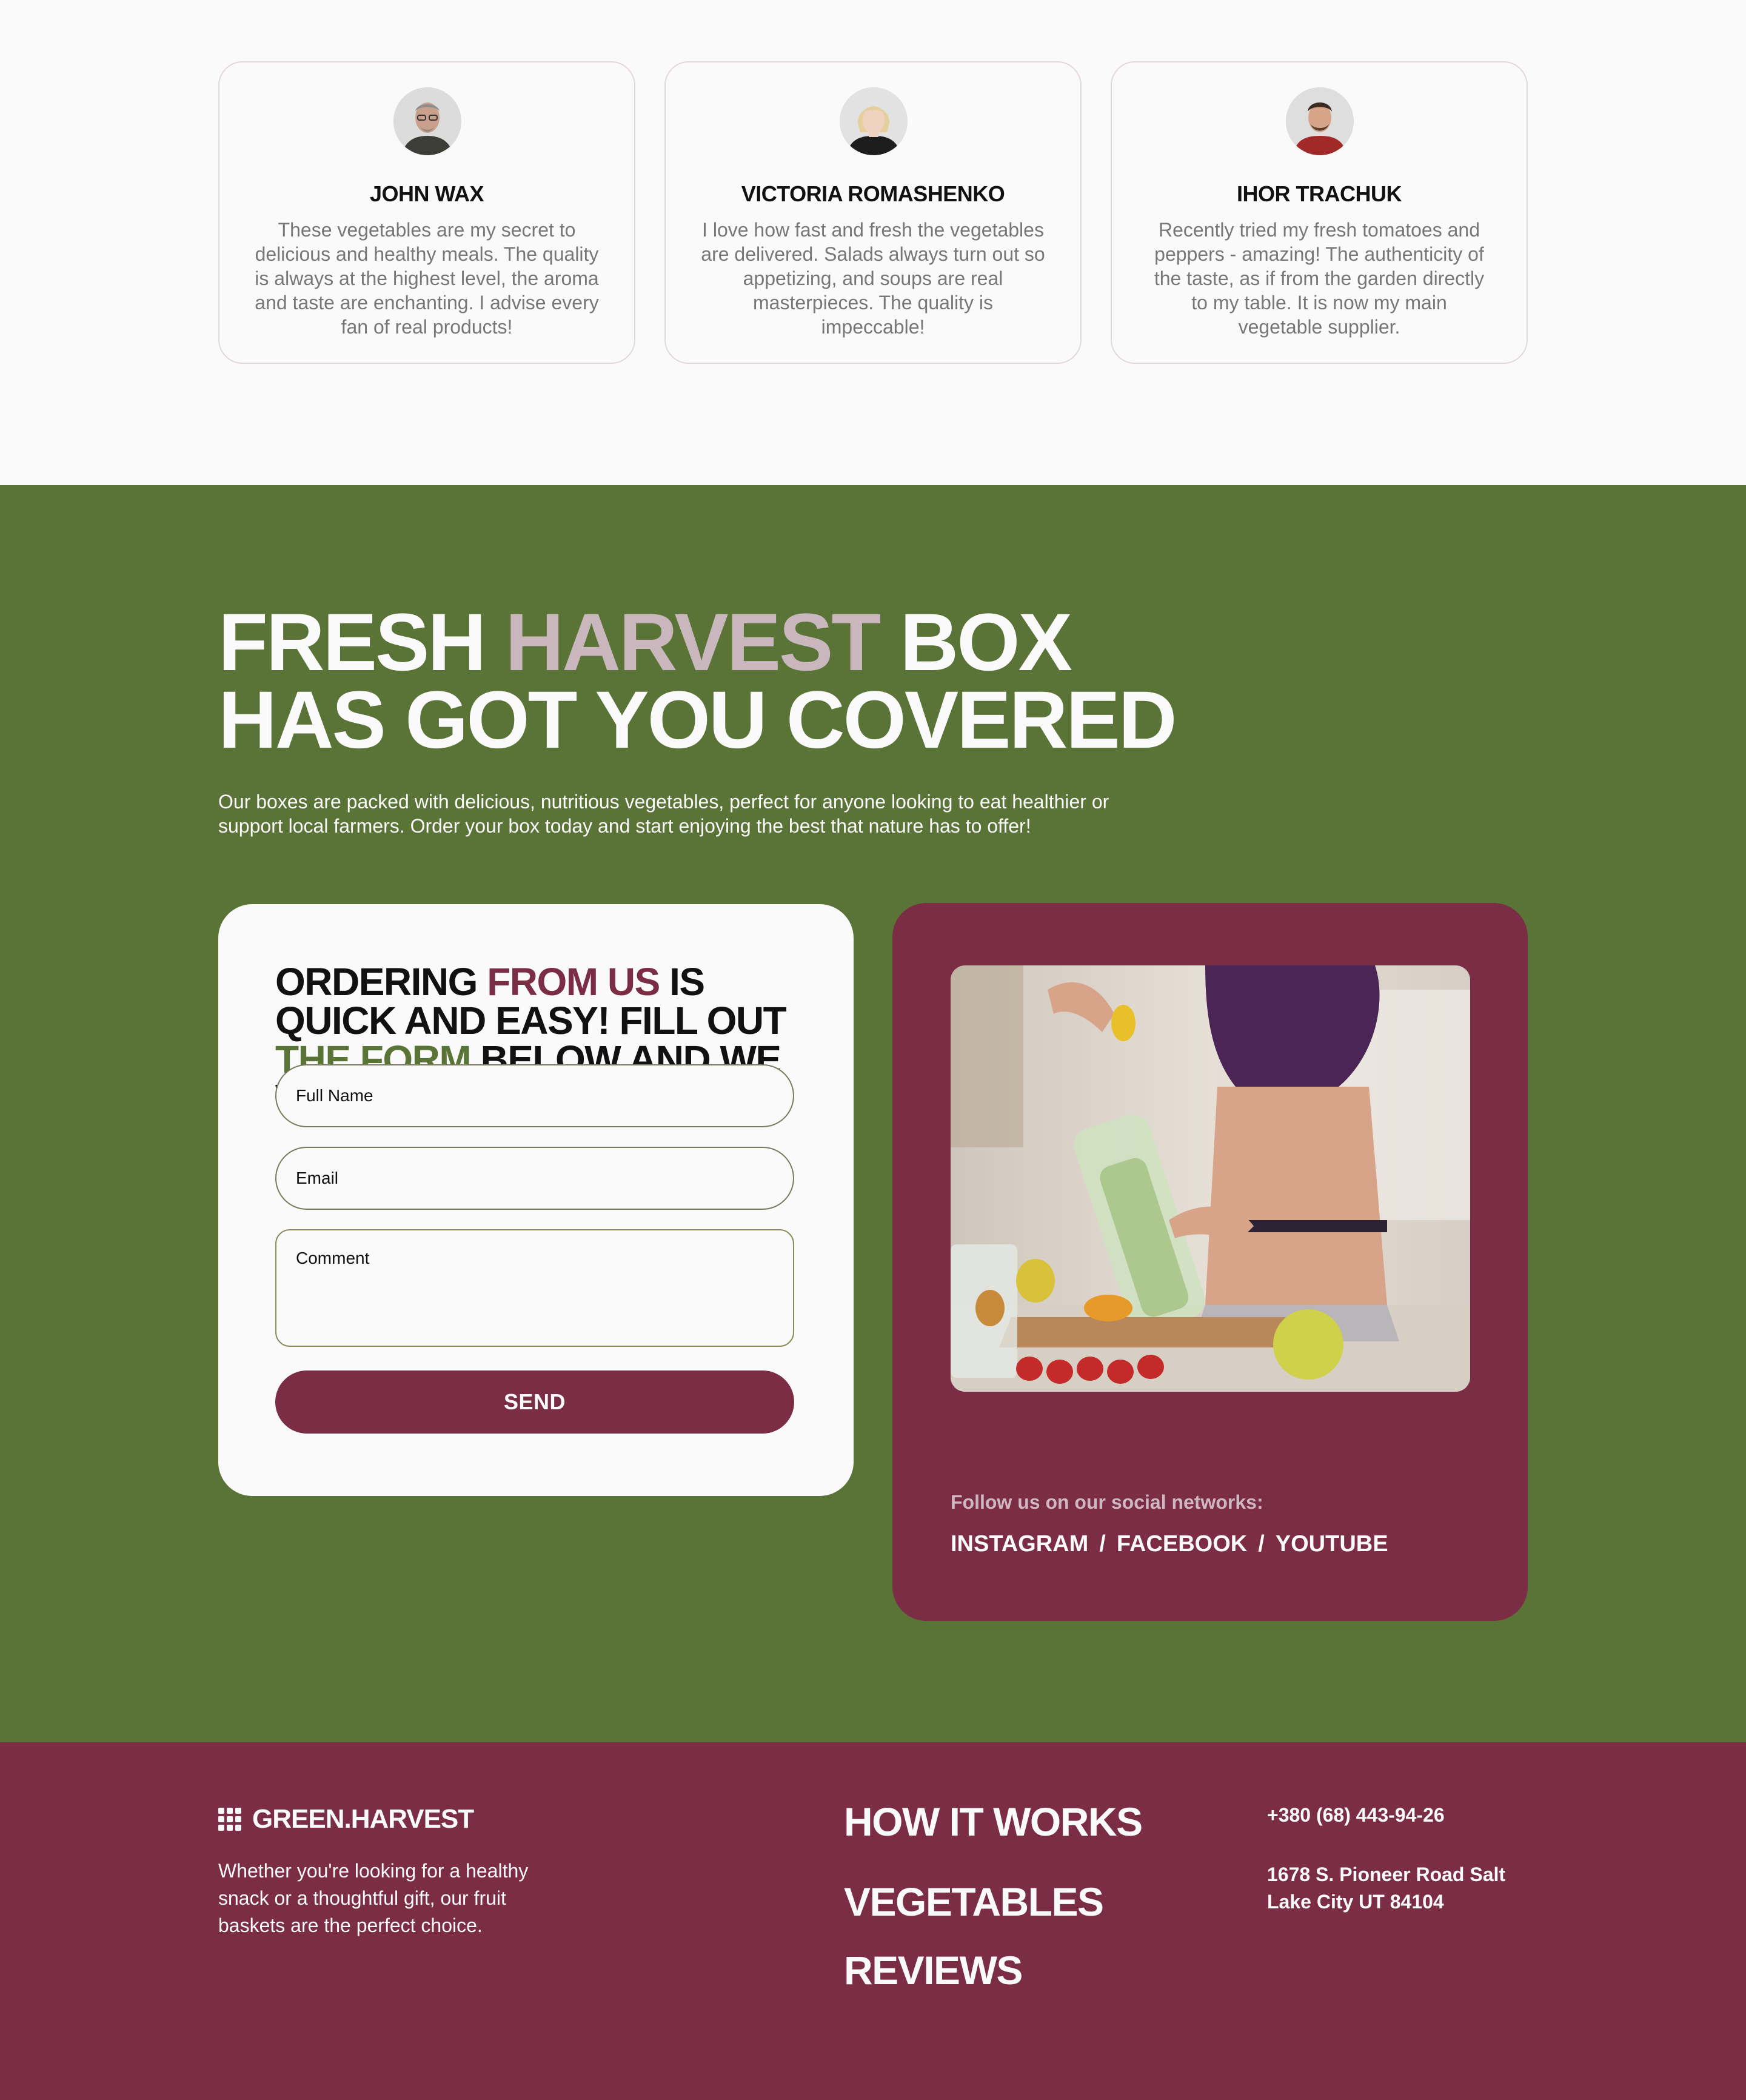 The image size is (1746, 2100). What do you see at coordinates (697, 720) in the screenshot?
I see `headline-line-2: HAS GOT YOU COVERED` at bounding box center [697, 720].